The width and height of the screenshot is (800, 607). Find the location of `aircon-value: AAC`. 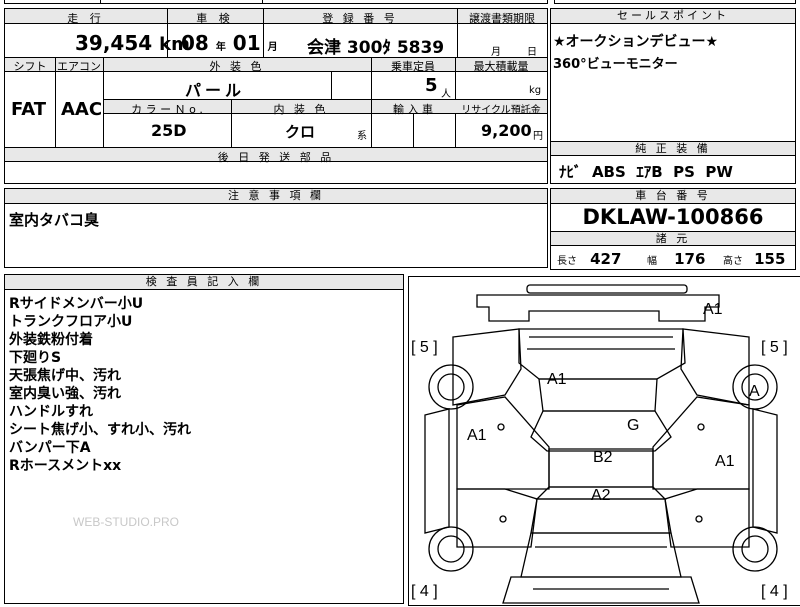

aircon-value: AAC is located at coordinates (82, 109).